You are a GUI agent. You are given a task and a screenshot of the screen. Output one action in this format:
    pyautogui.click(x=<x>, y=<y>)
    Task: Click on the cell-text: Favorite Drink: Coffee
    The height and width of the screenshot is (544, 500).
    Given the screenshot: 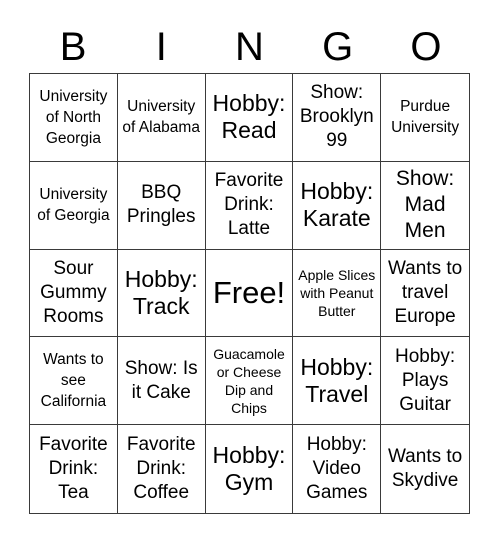 What is the action you would take?
    pyautogui.click(x=161, y=469)
    